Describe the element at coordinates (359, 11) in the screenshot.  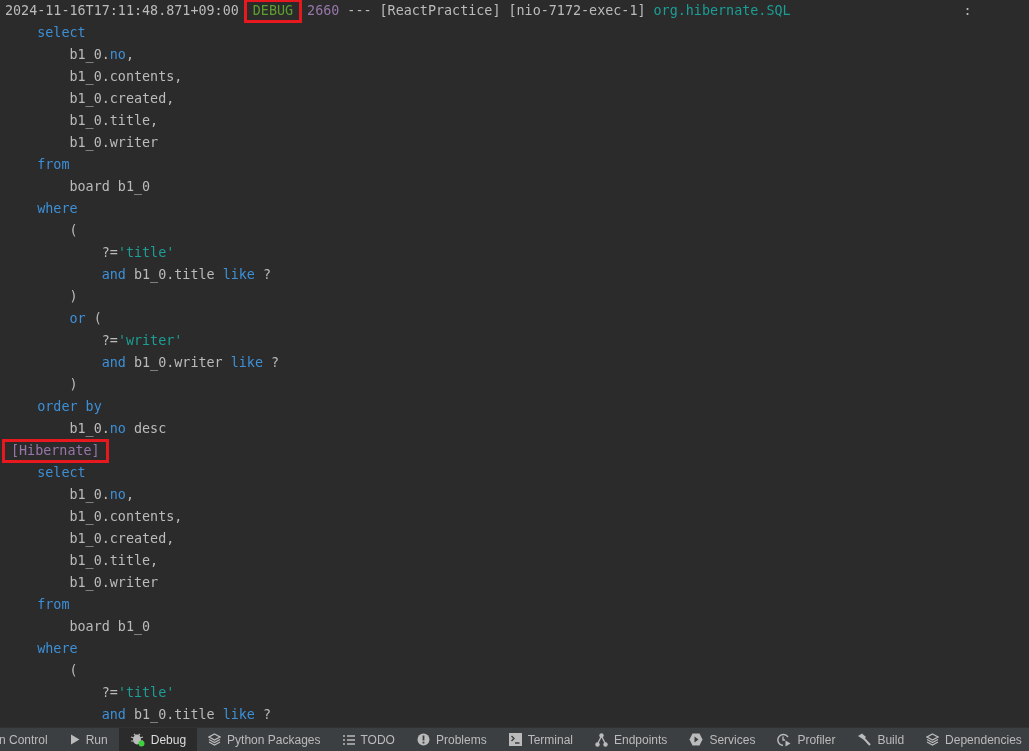
I see `log-text: ---` at that location.